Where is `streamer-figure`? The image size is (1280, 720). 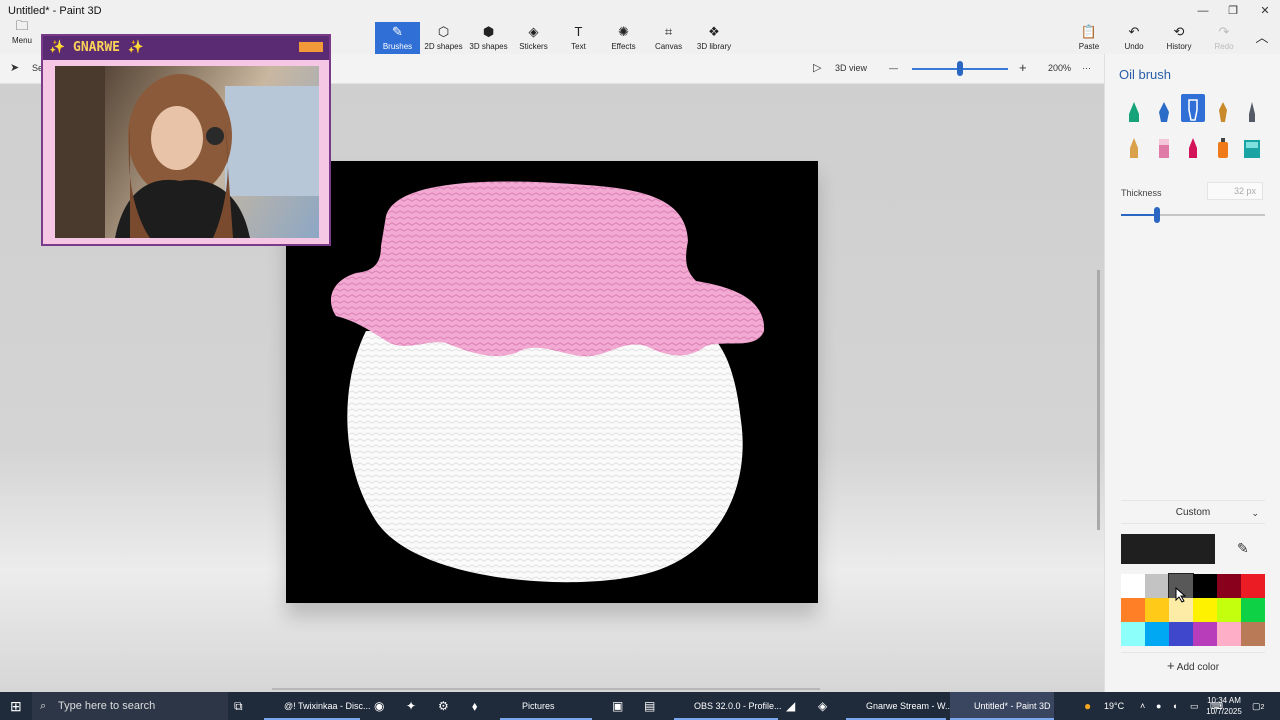 streamer-figure is located at coordinates (187, 152).